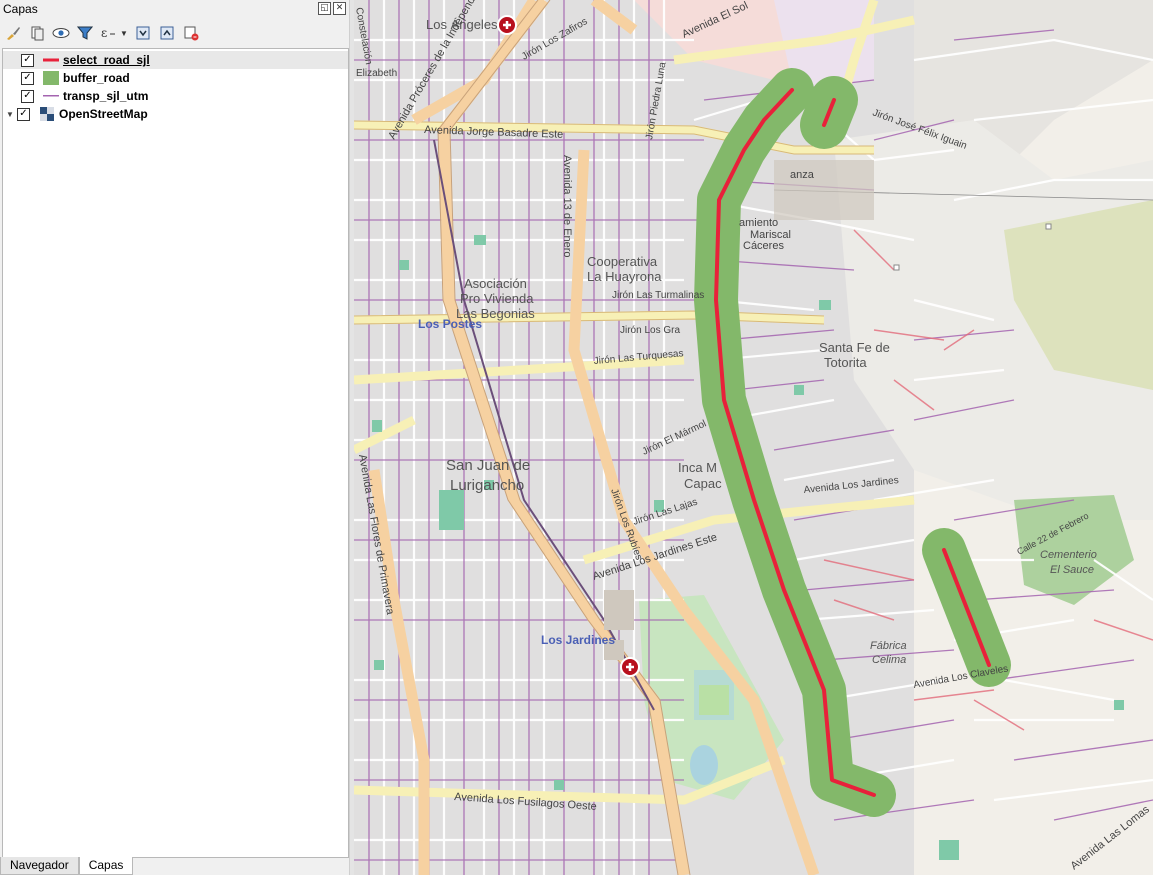 The height and width of the screenshot is (875, 1153). Describe the element at coordinates (191, 33) in the screenshot. I see `remove-layer-icon` at that location.